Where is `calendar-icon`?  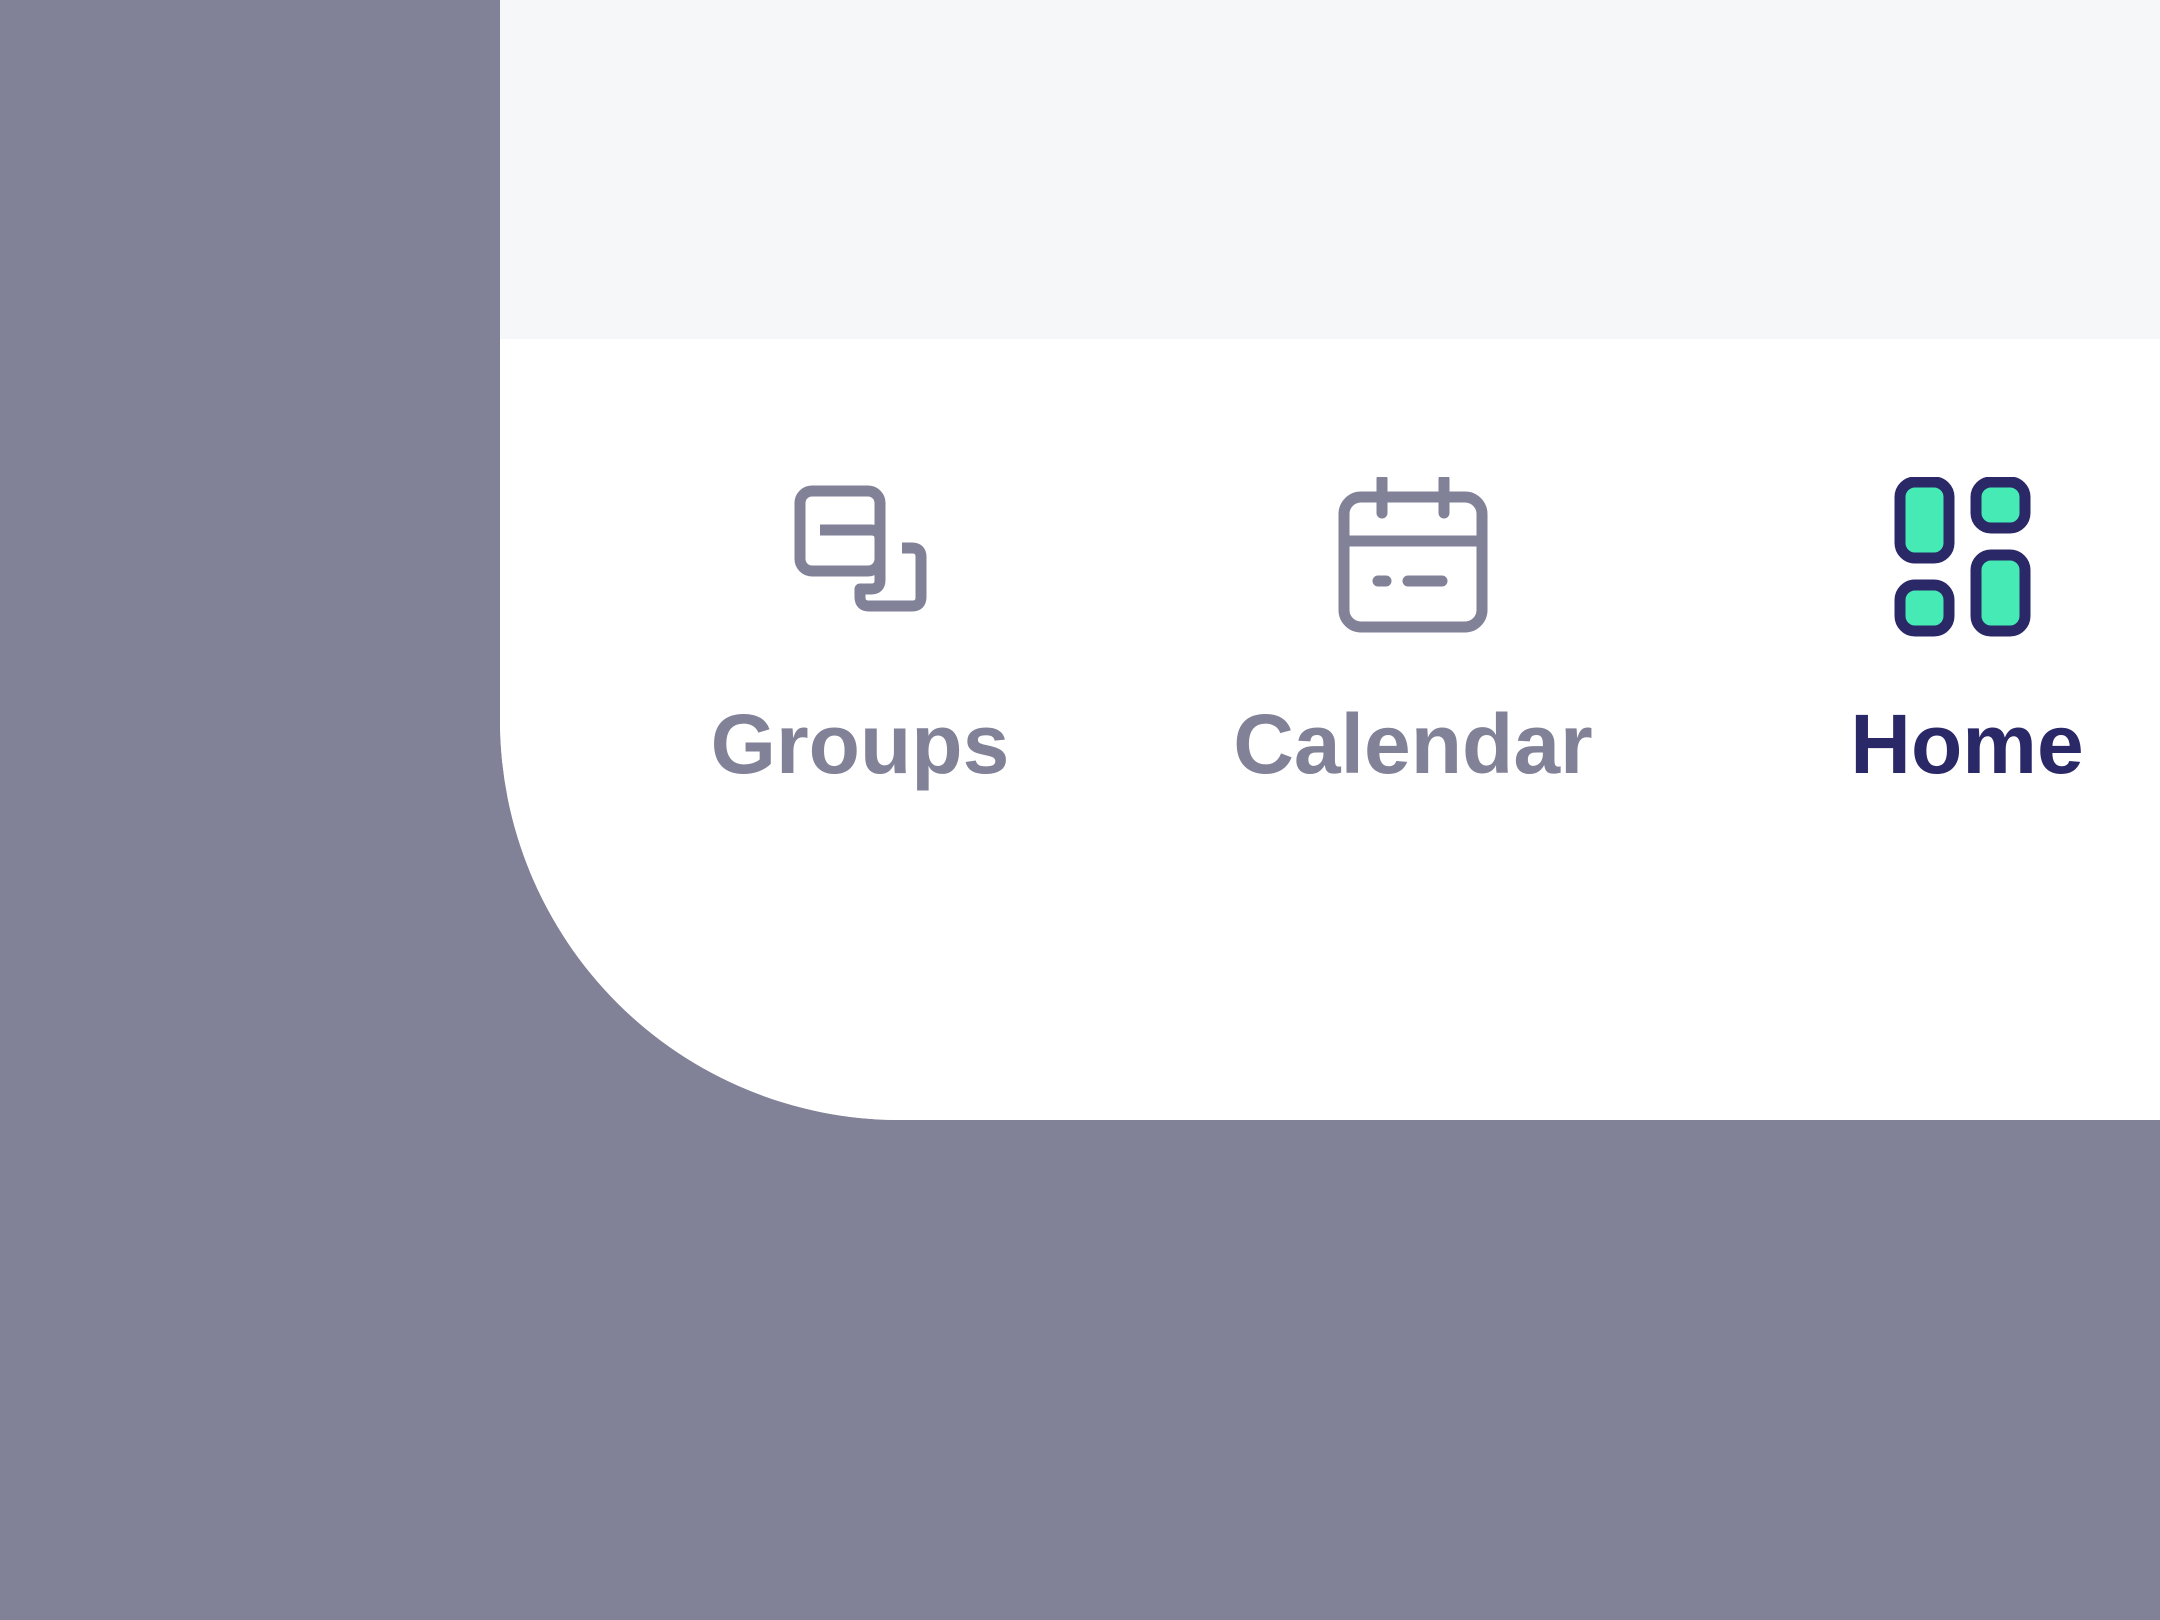
calendar-icon is located at coordinates (1413, 557).